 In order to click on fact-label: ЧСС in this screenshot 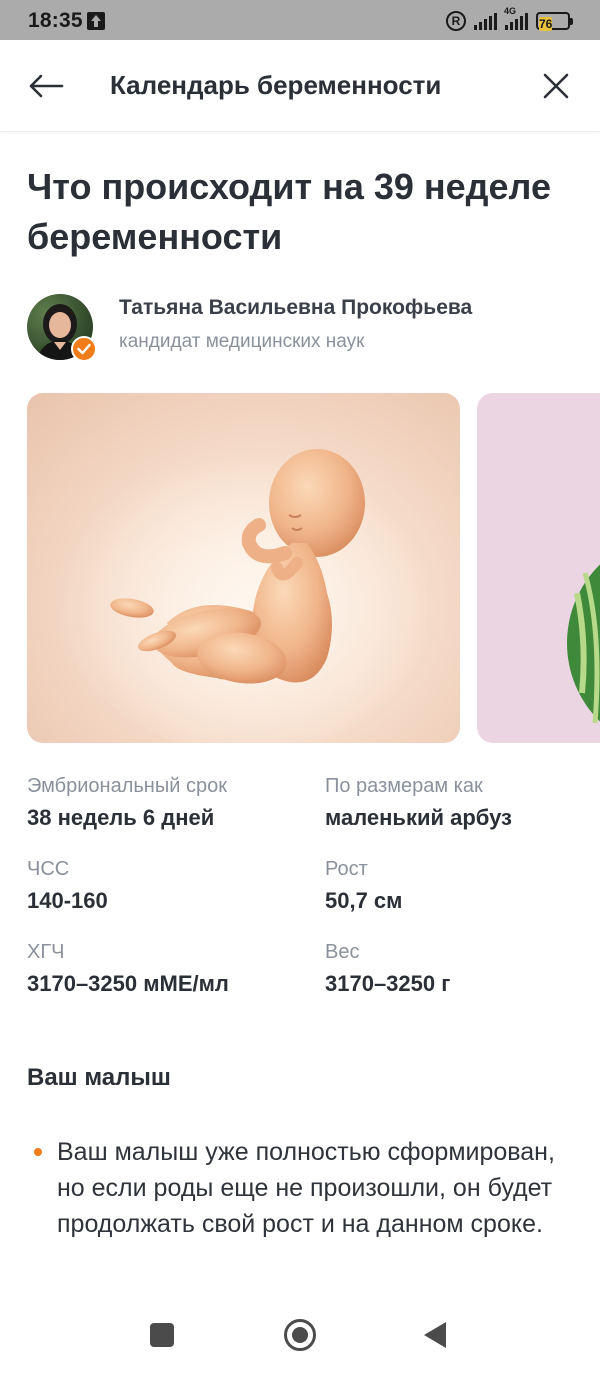, I will do `click(48, 869)`.